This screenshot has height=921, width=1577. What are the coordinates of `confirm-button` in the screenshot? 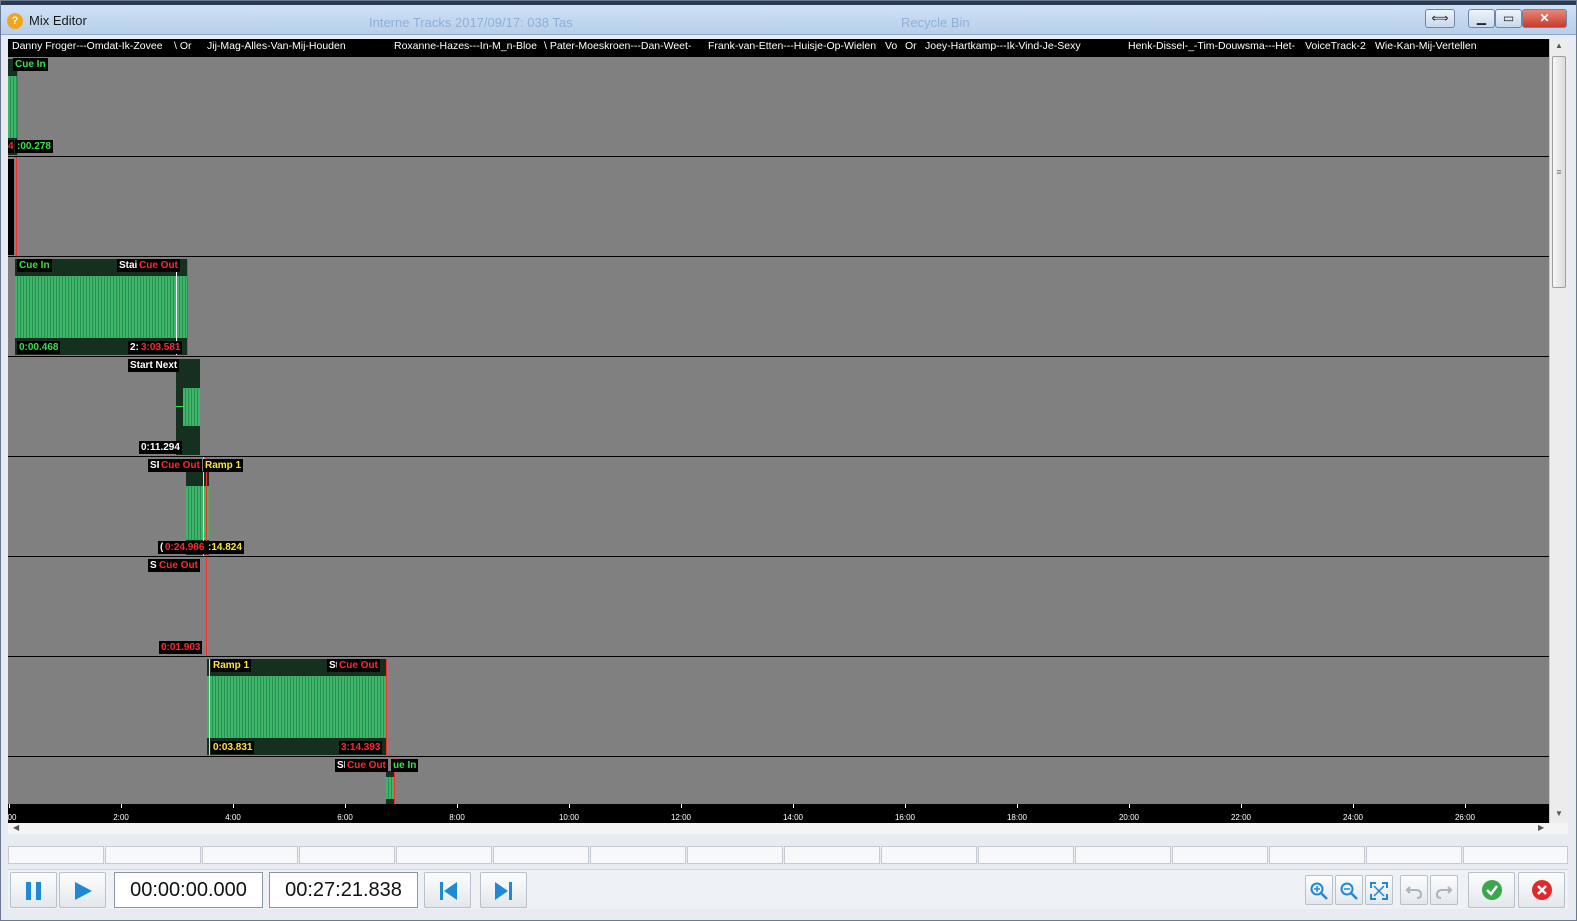 It's located at (1491, 890).